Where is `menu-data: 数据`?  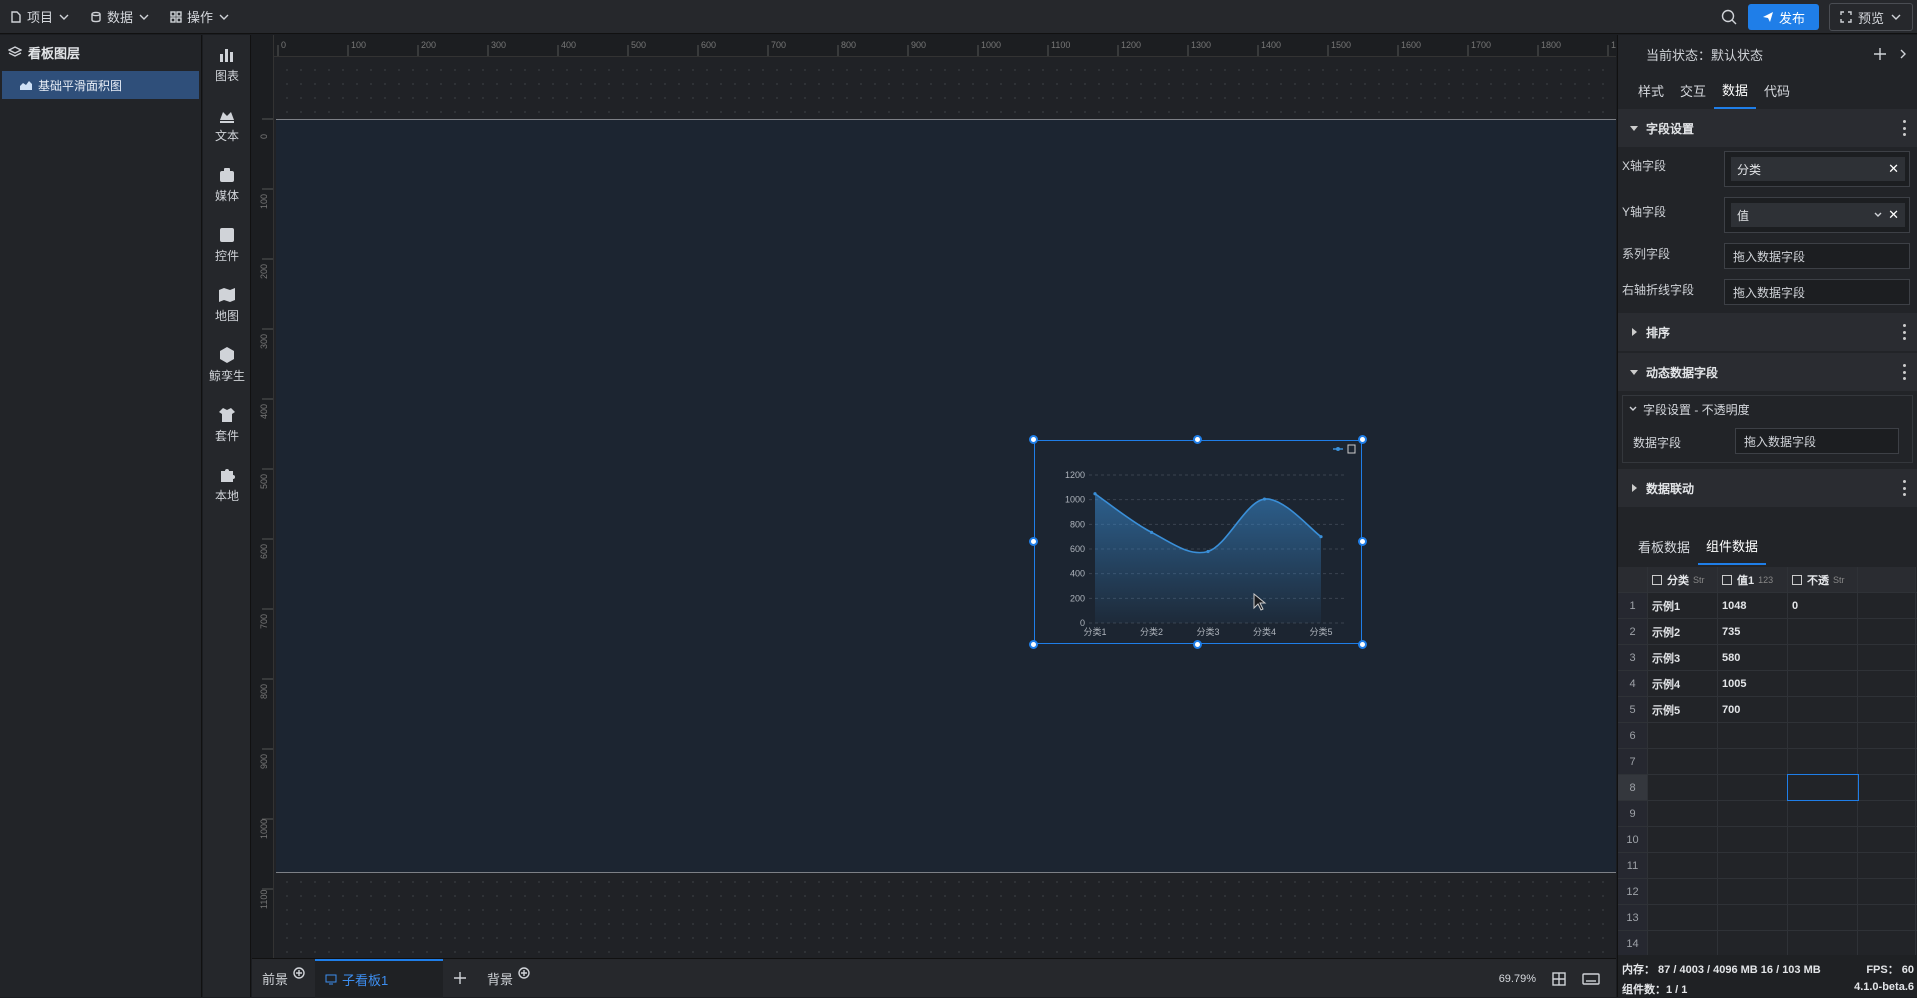
menu-data: 数据 is located at coordinates (120, 17).